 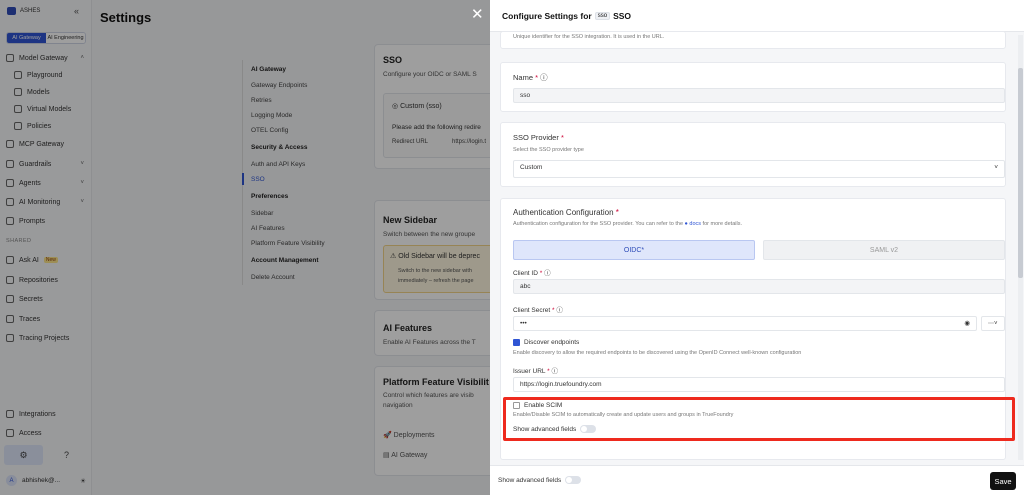 What do you see at coordinates (523, 323) in the screenshot?
I see `client-secret-value: •••` at bounding box center [523, 323].